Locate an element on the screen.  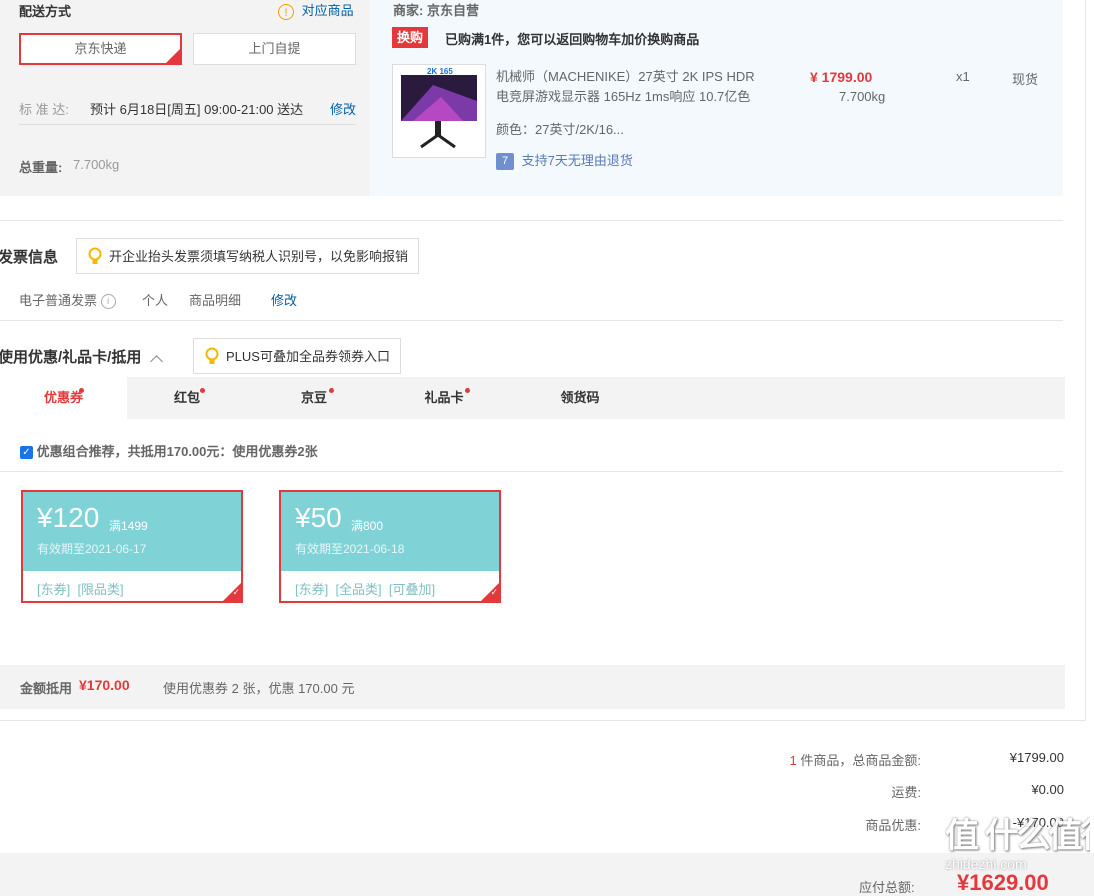
monitor-image is located at coordinates (439, 112).